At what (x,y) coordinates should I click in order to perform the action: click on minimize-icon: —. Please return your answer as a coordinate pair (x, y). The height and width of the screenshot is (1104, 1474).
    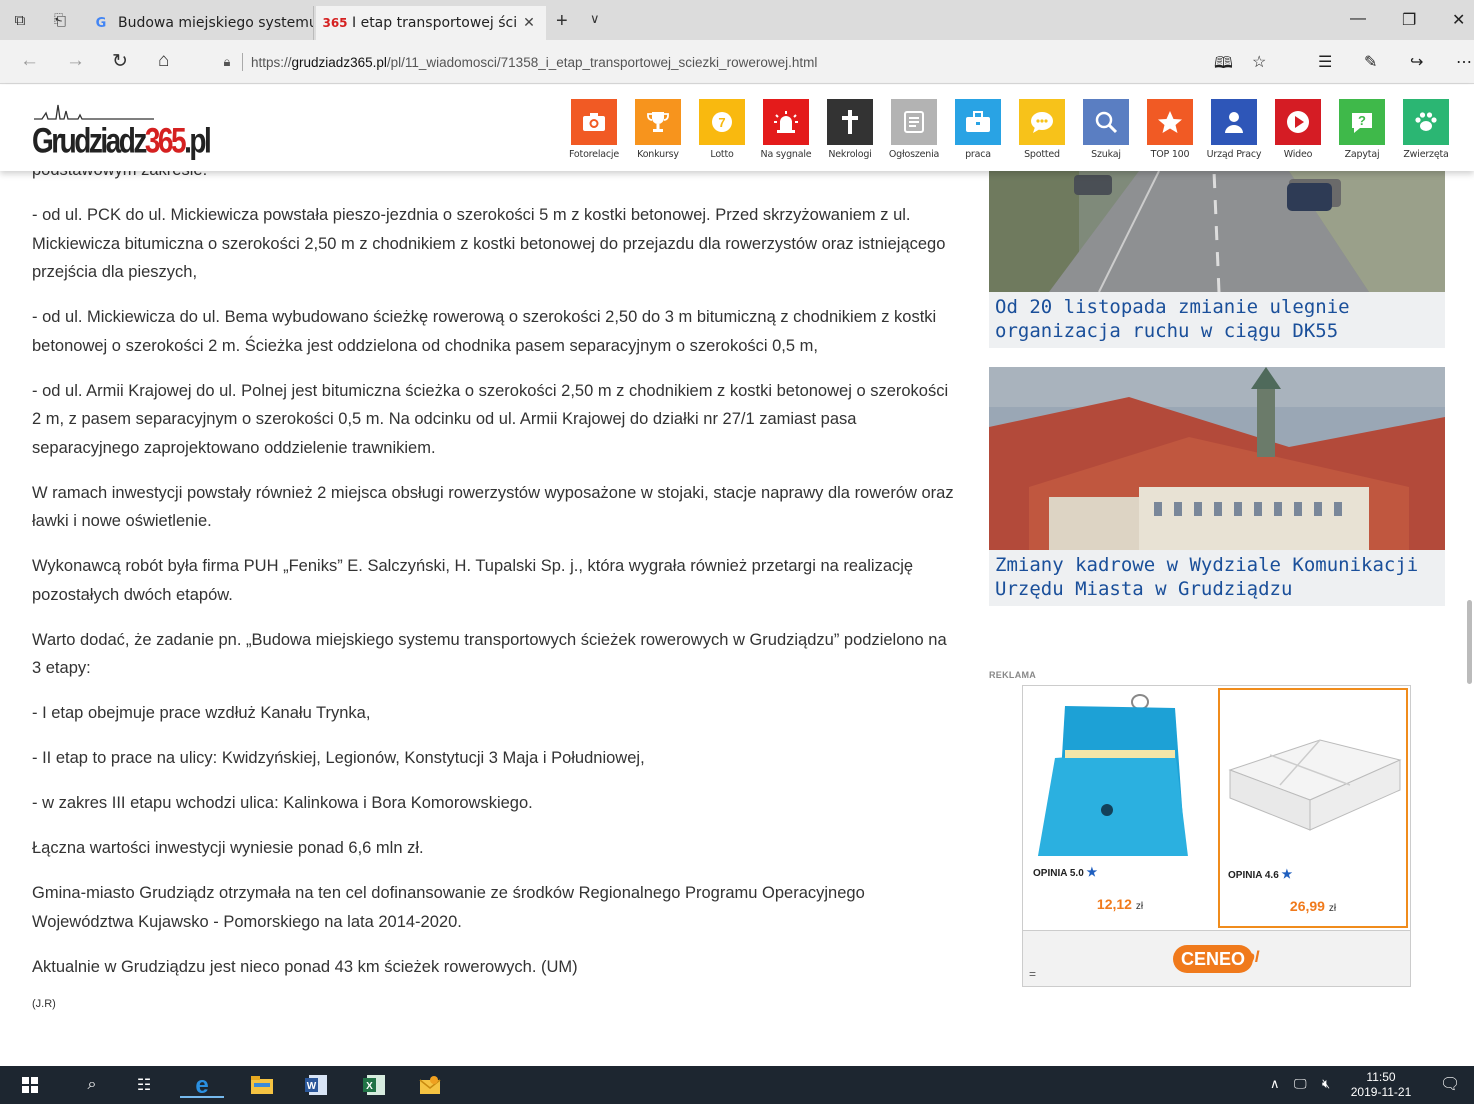
    Looking at the image, I should click on (1358, 19).